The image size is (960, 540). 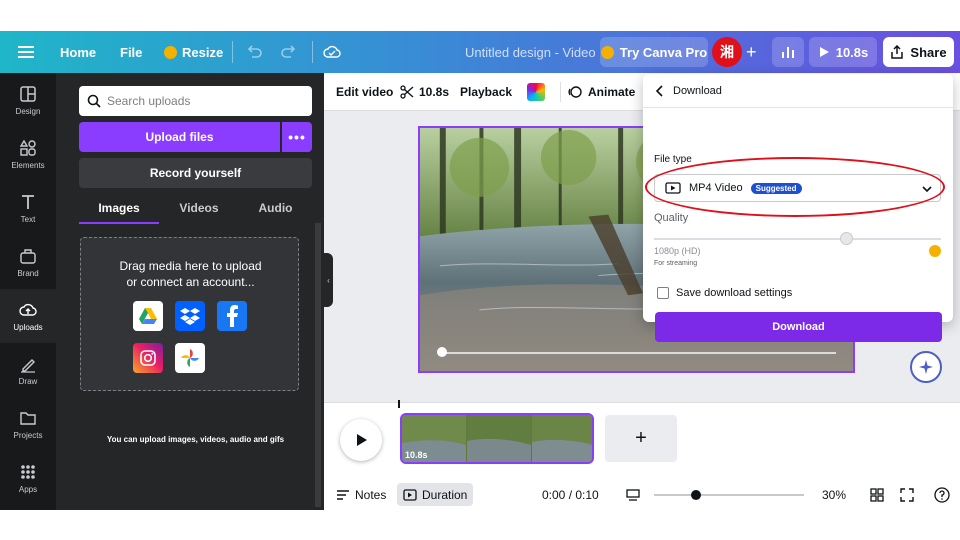 I want to click on quality-label: Quality, so click(x=671, y=218).